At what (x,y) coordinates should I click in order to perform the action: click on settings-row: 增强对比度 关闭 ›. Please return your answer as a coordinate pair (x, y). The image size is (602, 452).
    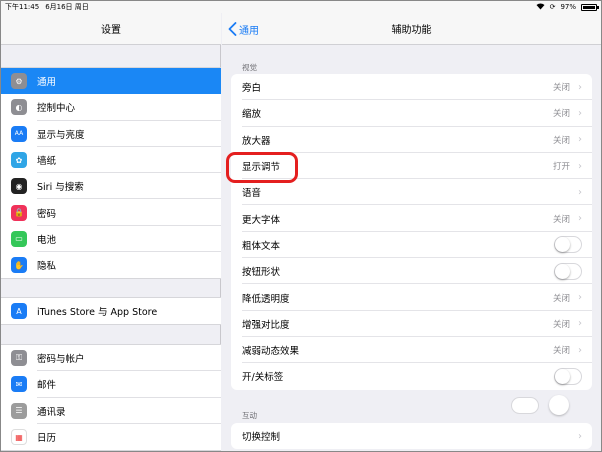
    Looking at the image, I should click on (411, 324).